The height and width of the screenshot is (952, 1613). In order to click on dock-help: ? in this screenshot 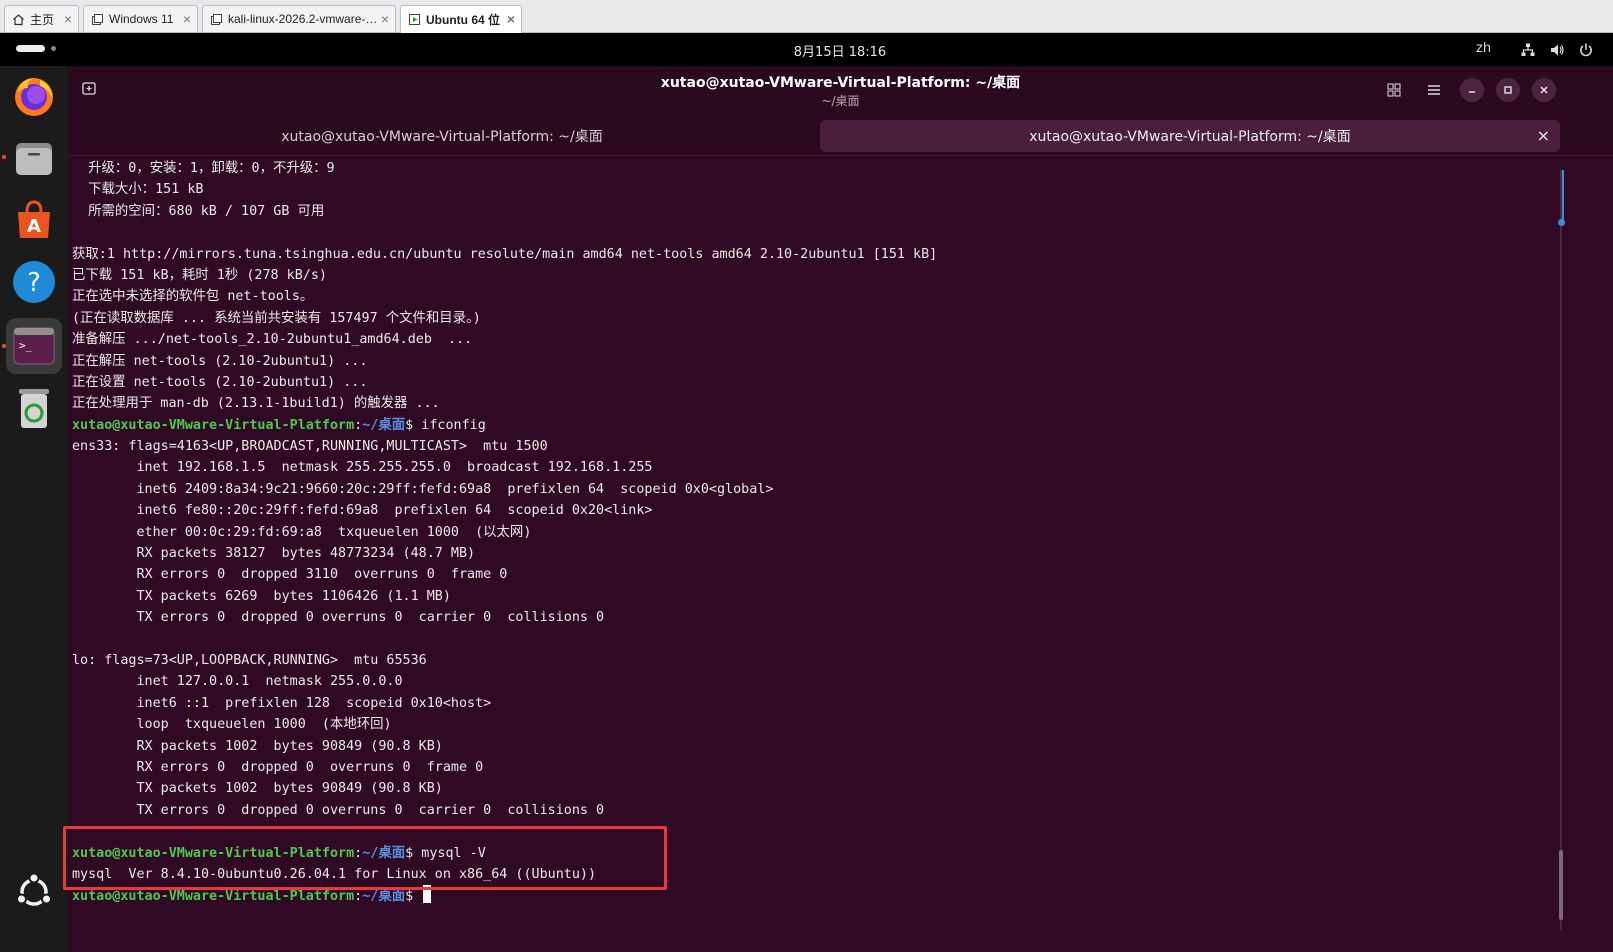, I will do `click(34, 282)`.